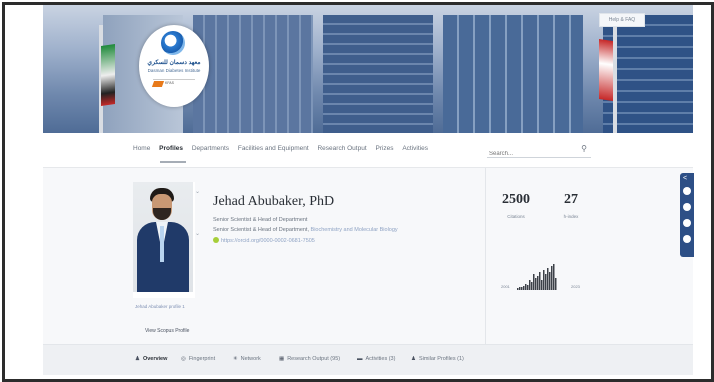 The image size is (714, 382). What do you see at coordinates (516, 216) in the screenshot?
I see `citations-label: Citations` at bounding box center [516, 216].